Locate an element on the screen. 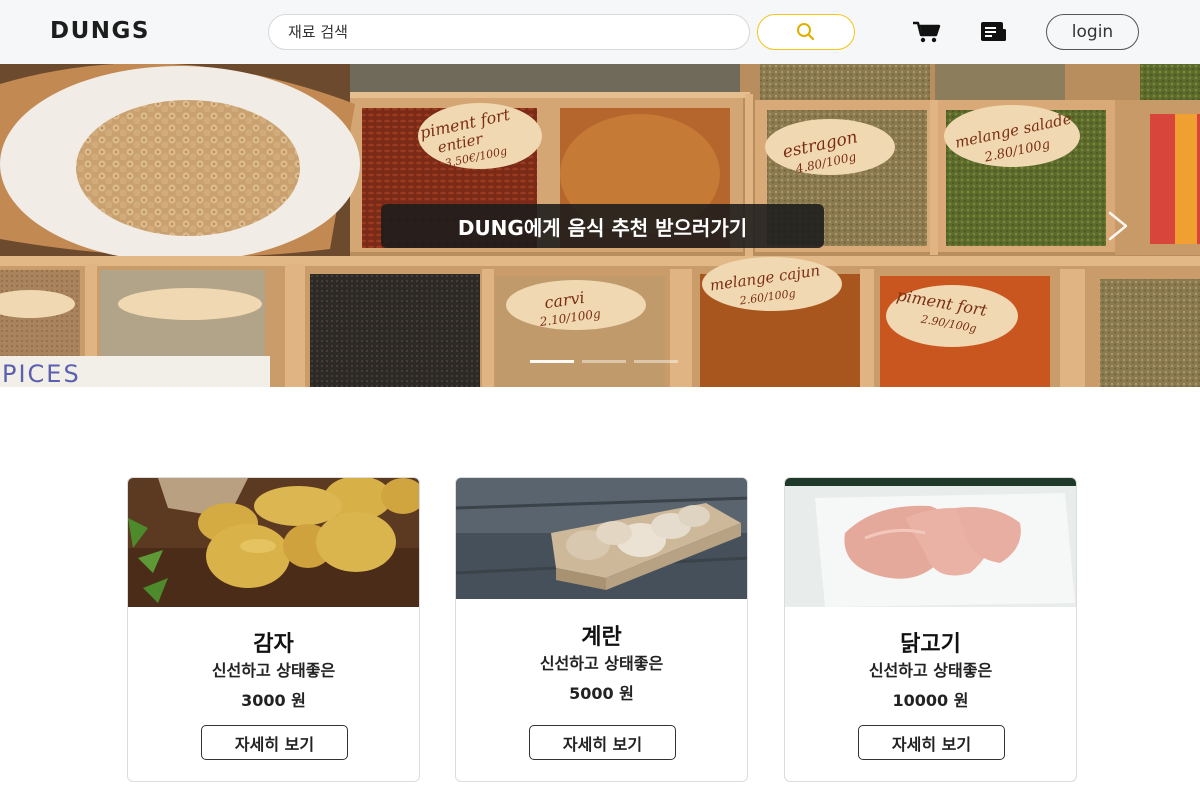  product-image-chicken is located at coordinates (930, 542).